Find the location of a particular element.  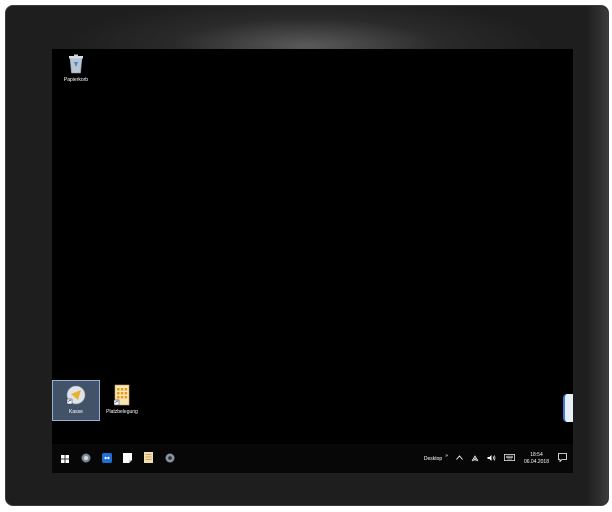

desktop-icon-platzbelegung: Platzbelegung is located at coordinates (122, 400).